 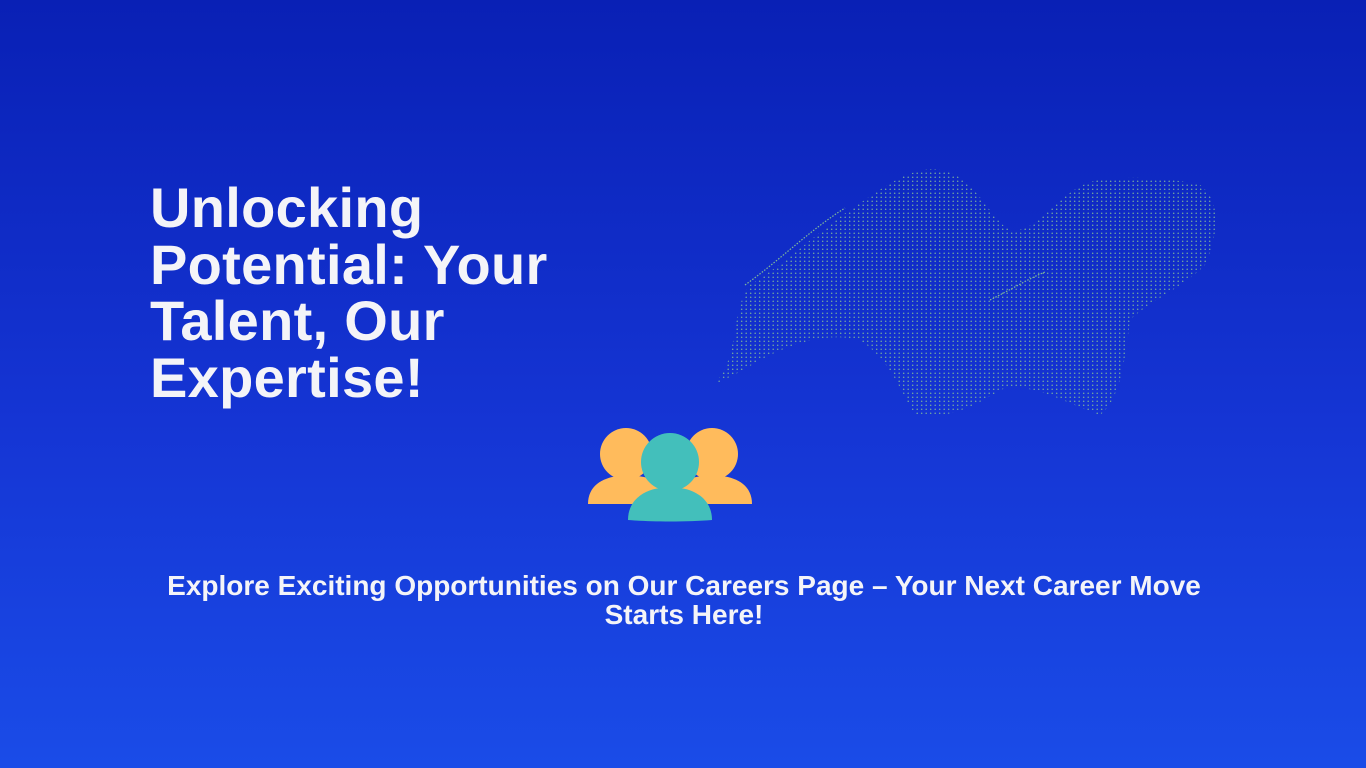 I want to click on team-people-icon, so click(x=670, y=475).